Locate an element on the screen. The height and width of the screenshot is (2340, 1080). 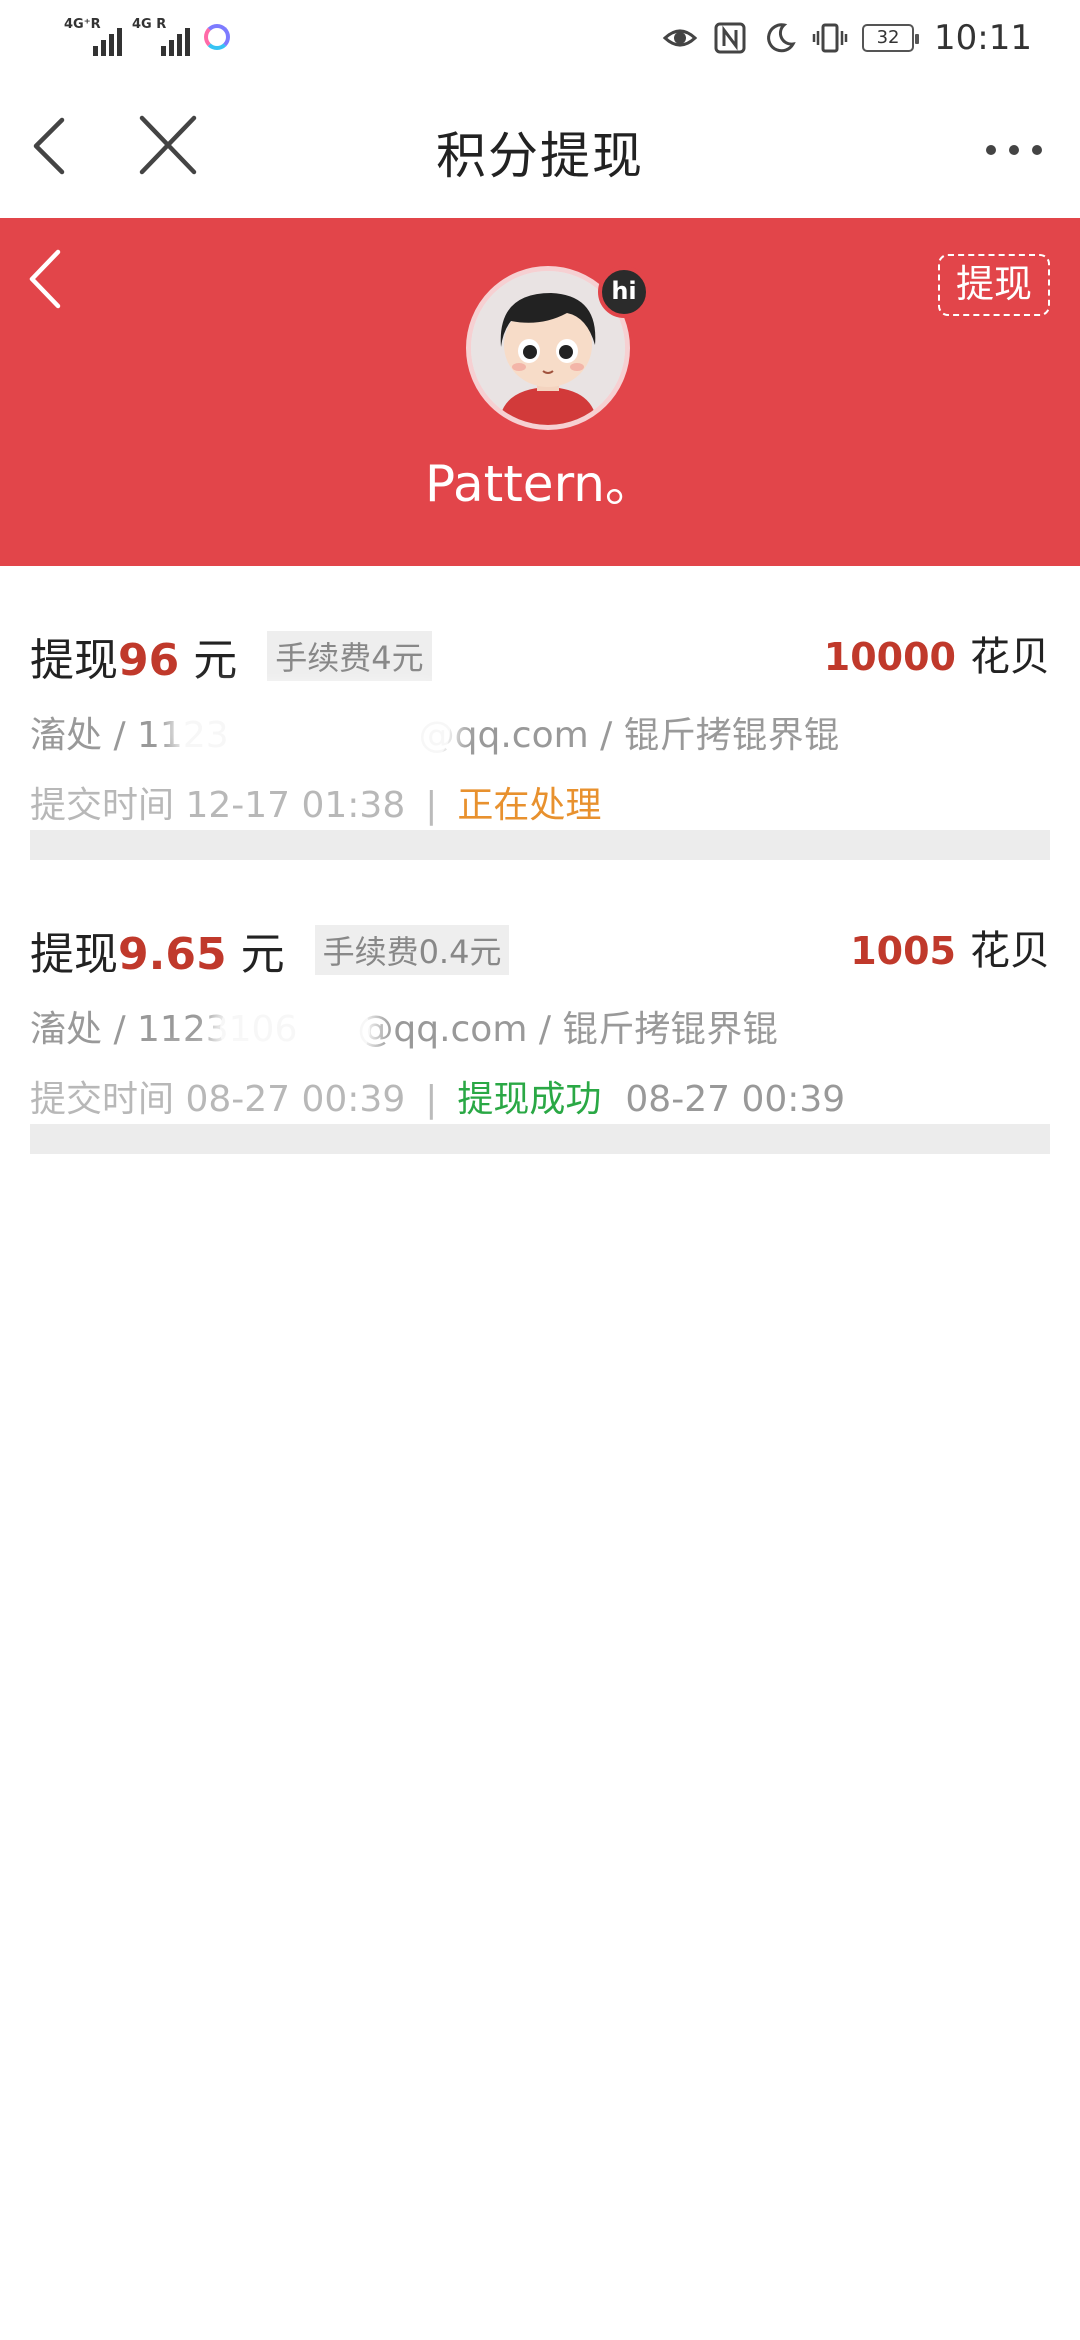
more-icon is located at coordinates (1014, 150).